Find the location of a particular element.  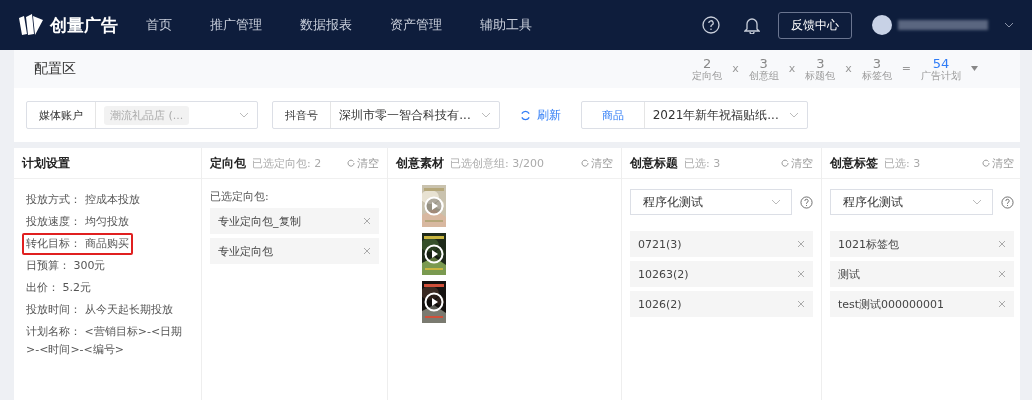

field-label: 媒体账户 is located at coordinates (61, 115).